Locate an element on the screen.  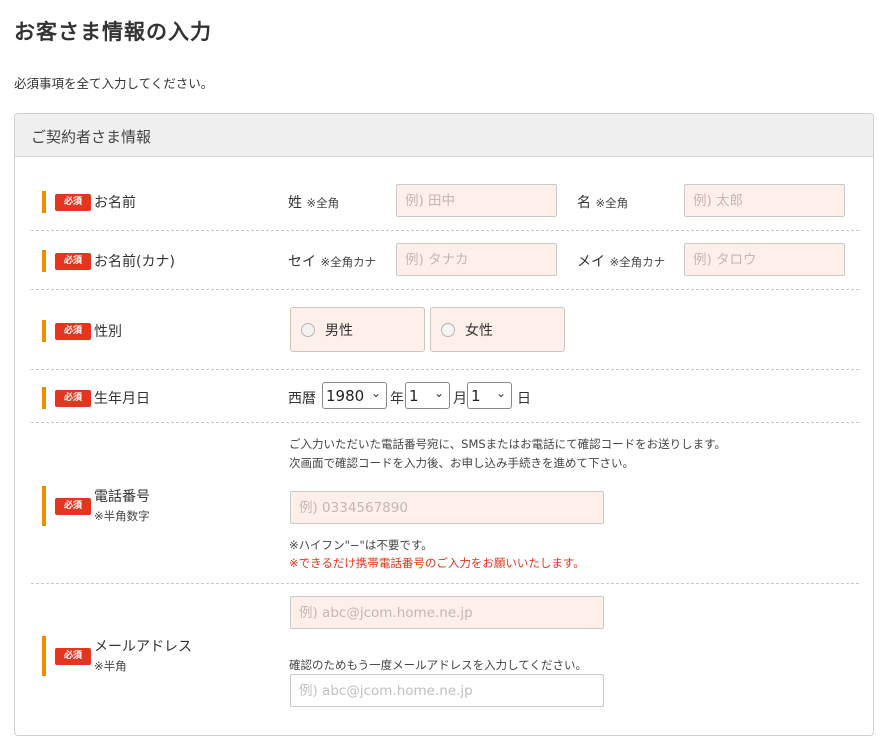
name-label: 必須 お名前 is located at coordinates (89, 202).